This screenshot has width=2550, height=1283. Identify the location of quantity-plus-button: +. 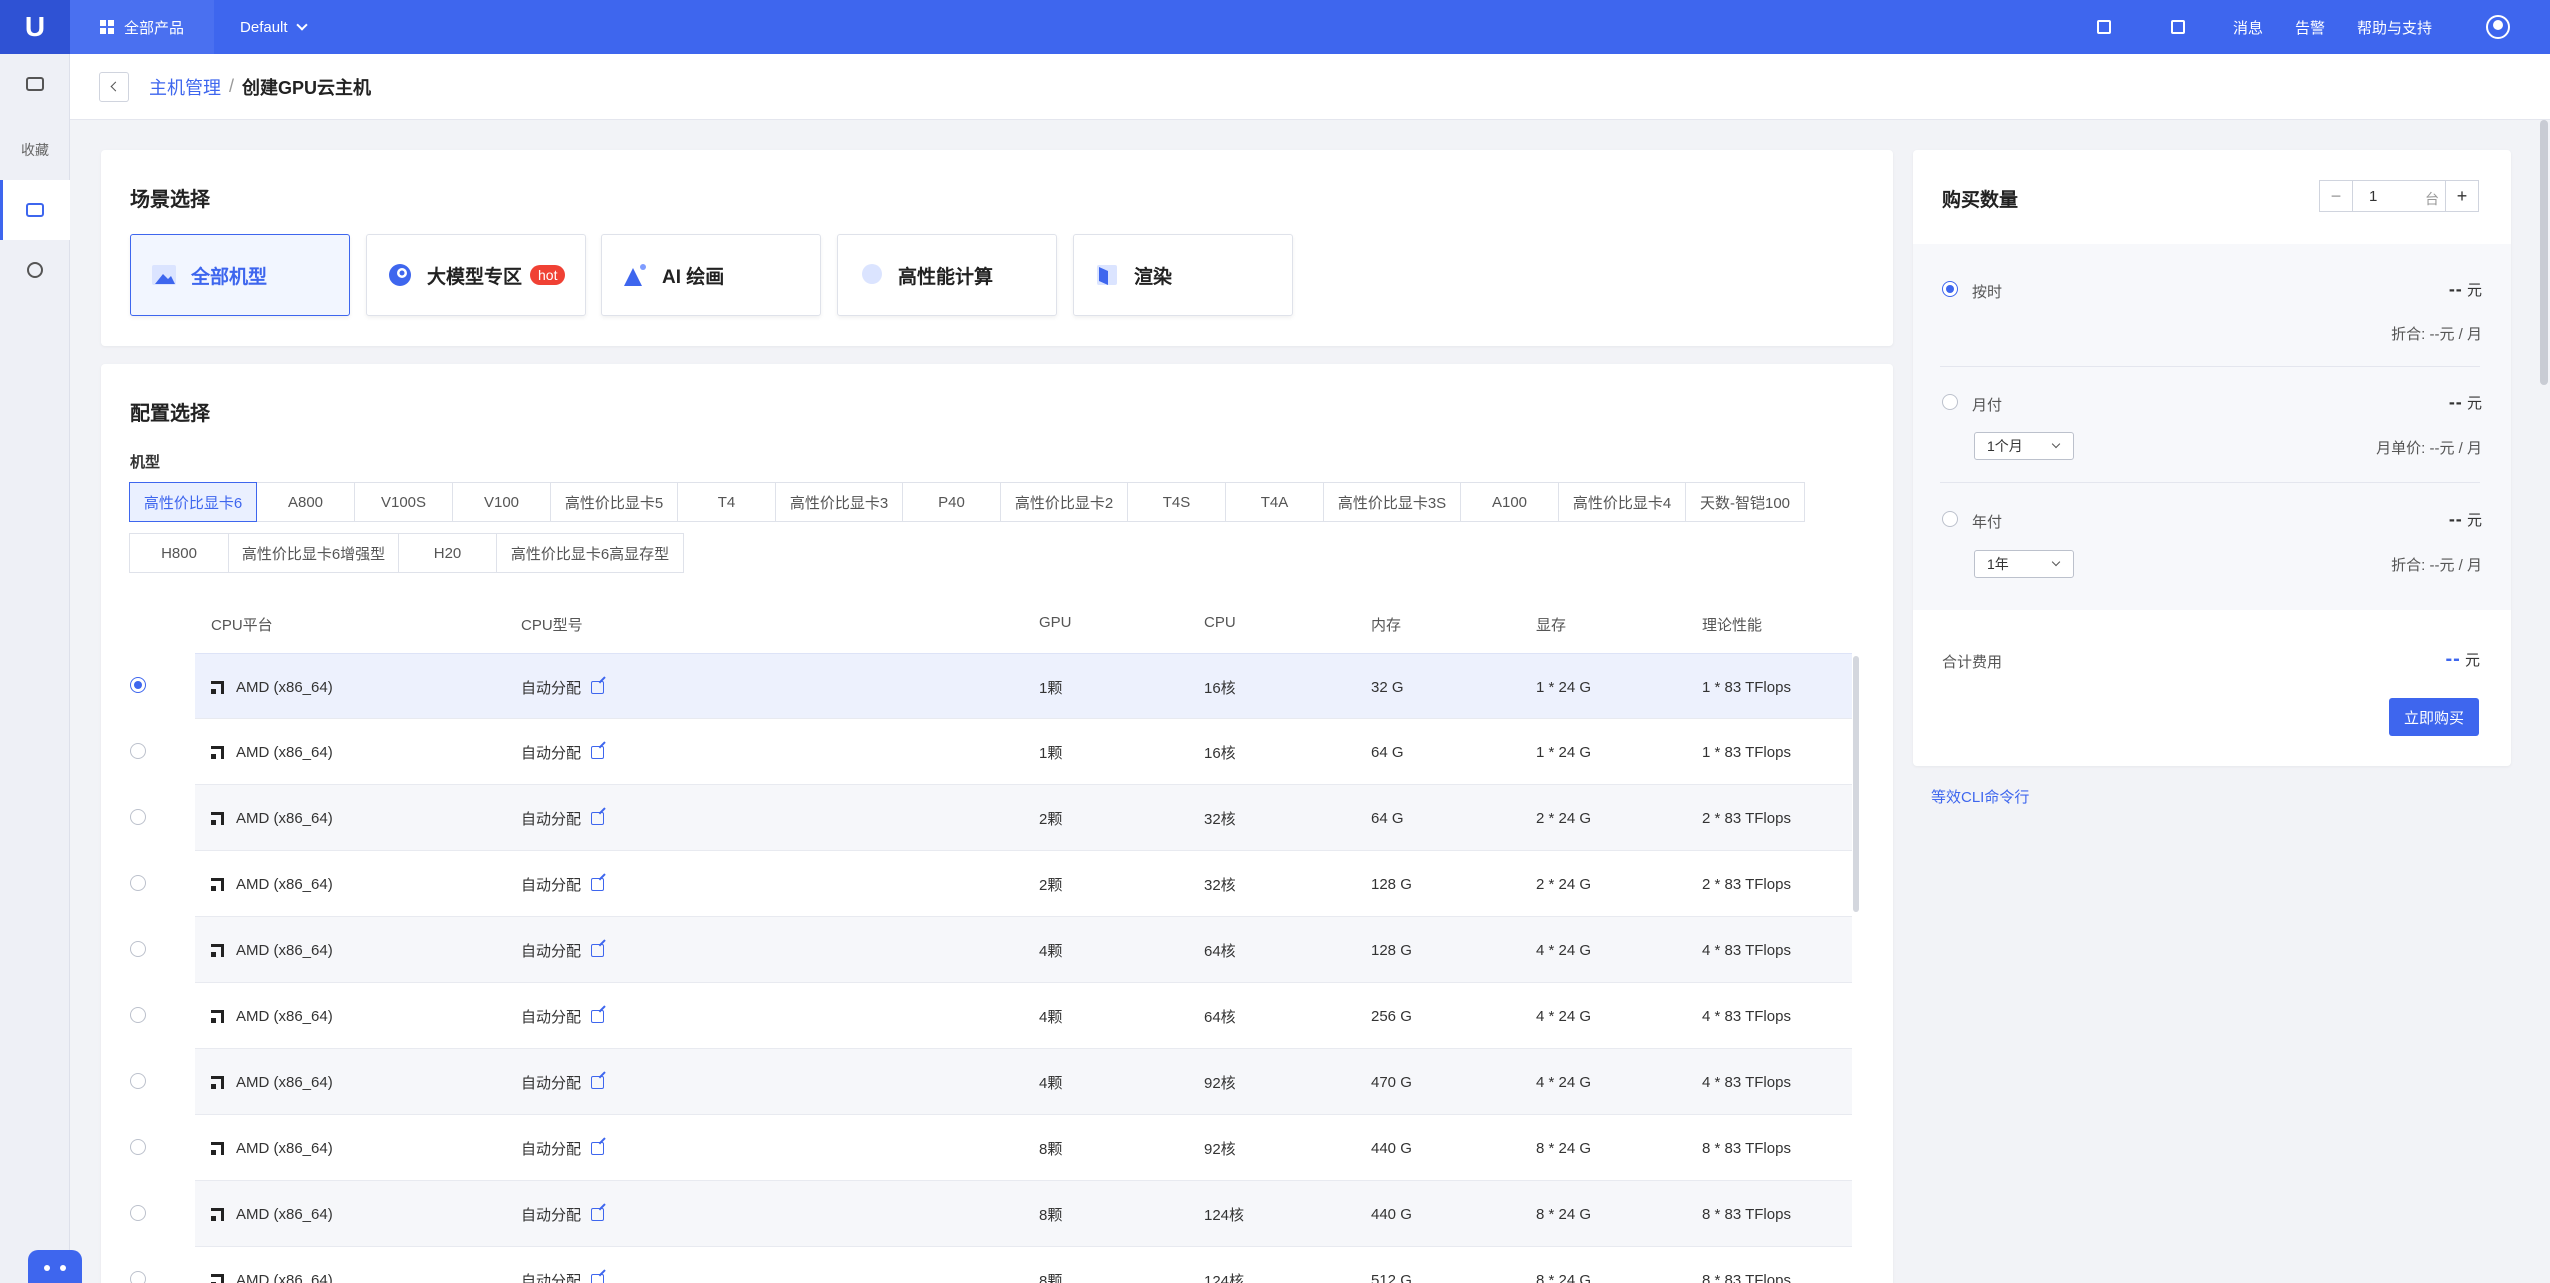
(2462, 196).